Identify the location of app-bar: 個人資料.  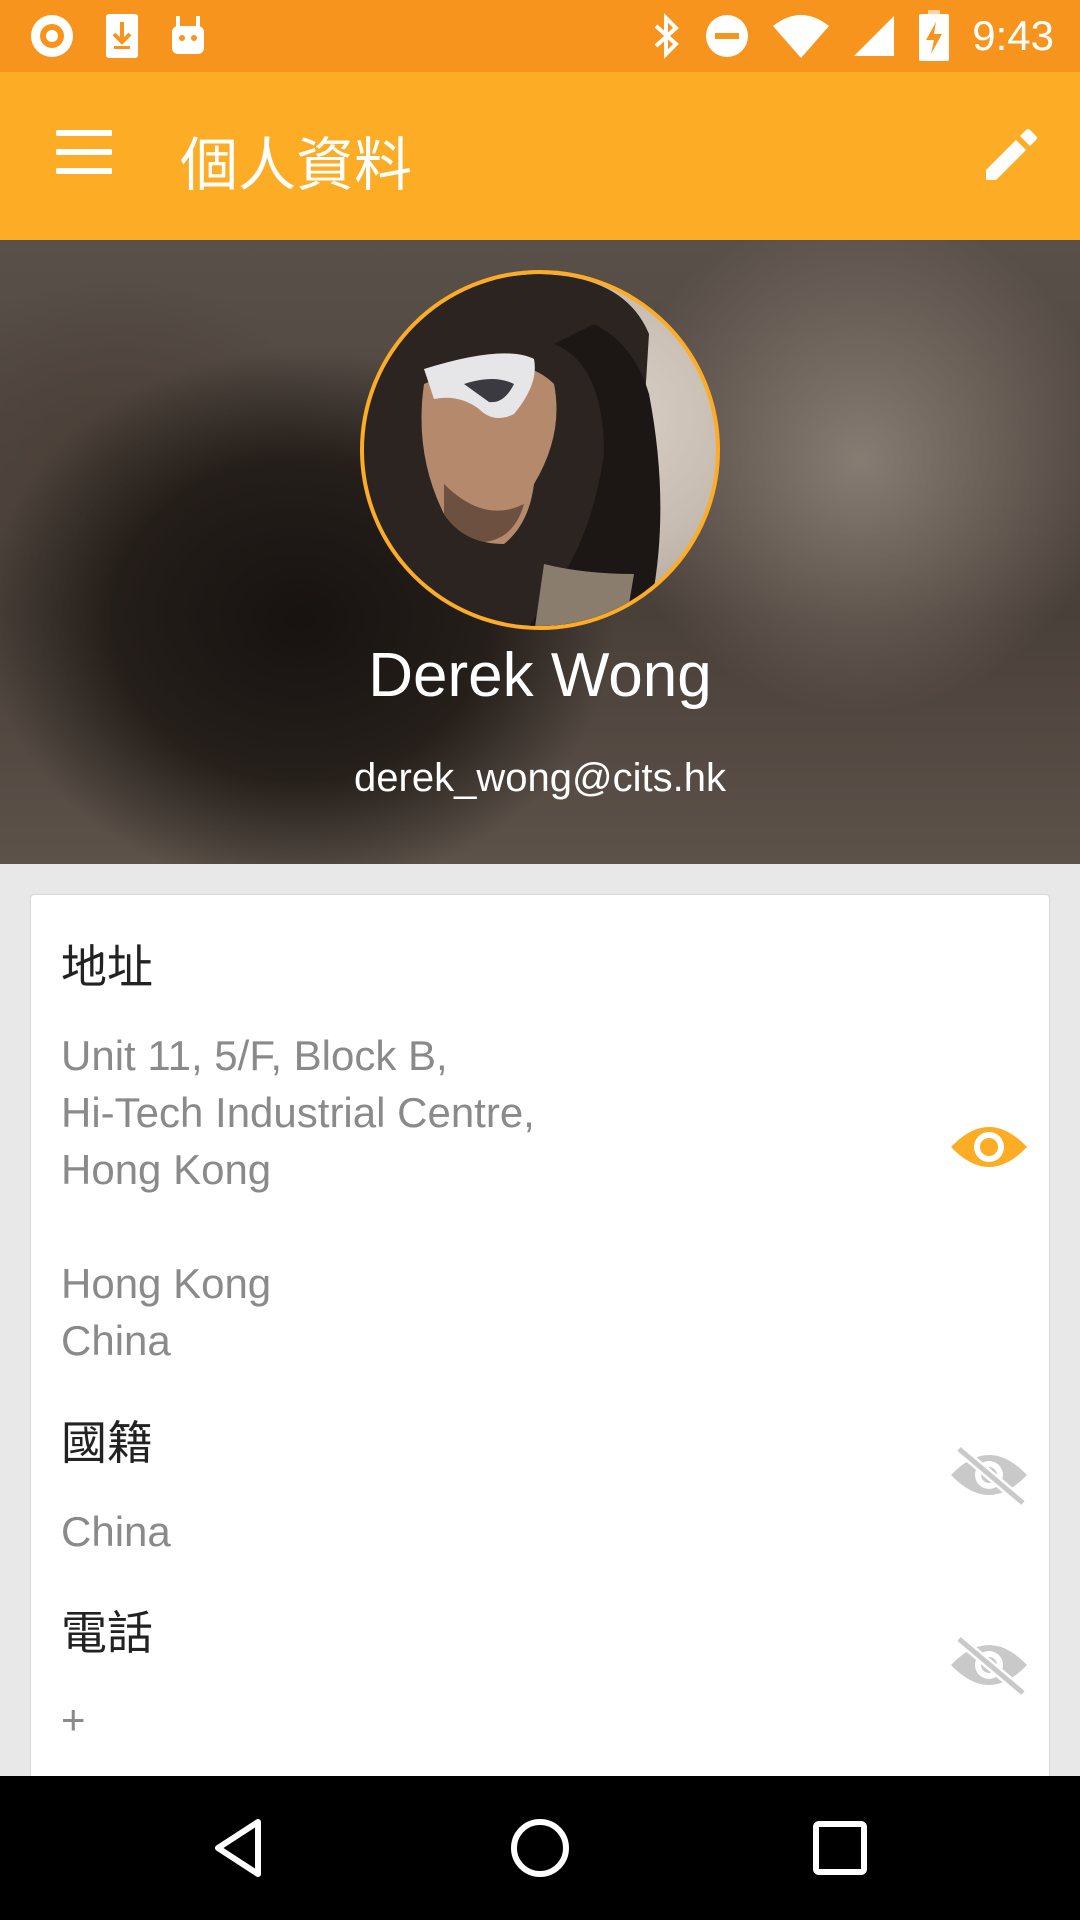
(540, 156).